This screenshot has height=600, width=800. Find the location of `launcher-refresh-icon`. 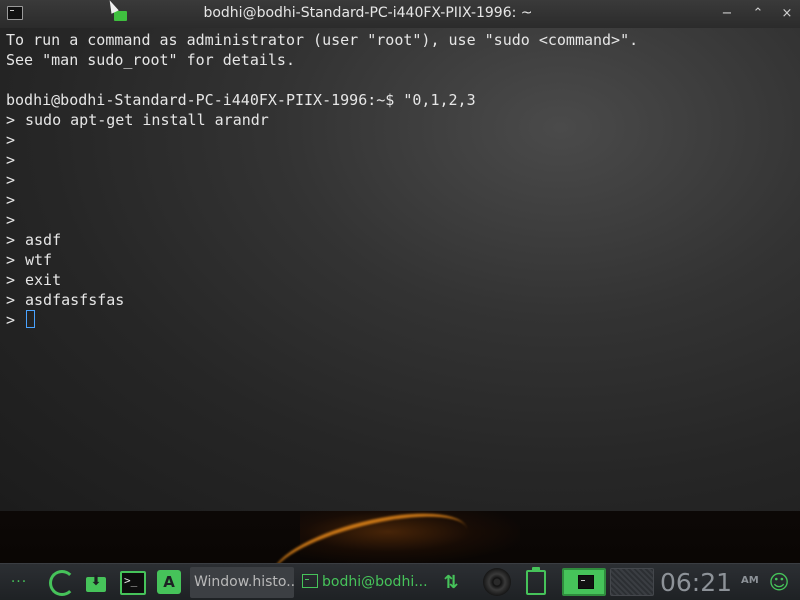

launcher-refresh-icon is located at coordinates (61, 582).